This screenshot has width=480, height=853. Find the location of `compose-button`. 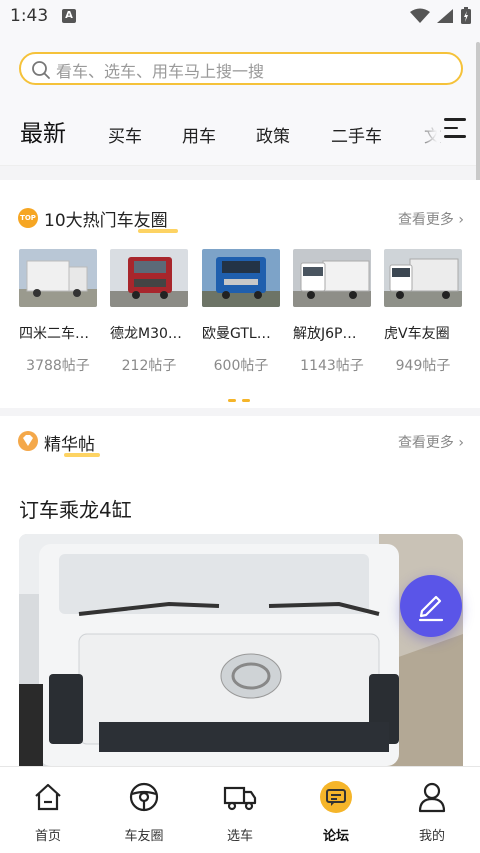

compose-button is located at coordinates (431, 606).